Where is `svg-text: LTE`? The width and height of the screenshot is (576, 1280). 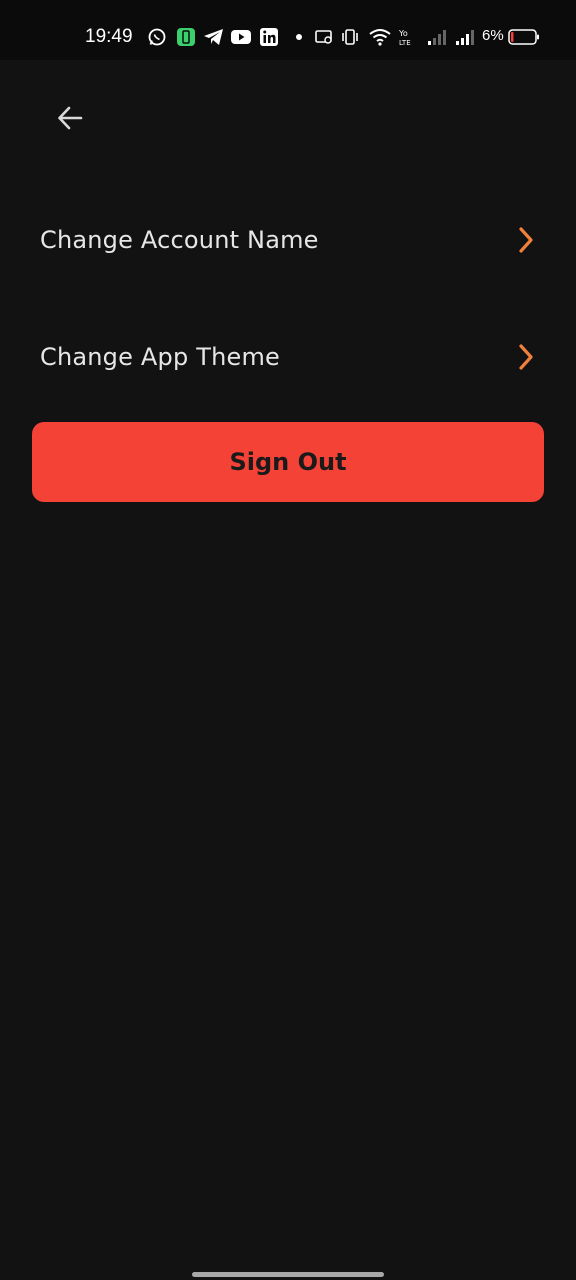
svg-text: LTE is located at coordinates (405, 43).